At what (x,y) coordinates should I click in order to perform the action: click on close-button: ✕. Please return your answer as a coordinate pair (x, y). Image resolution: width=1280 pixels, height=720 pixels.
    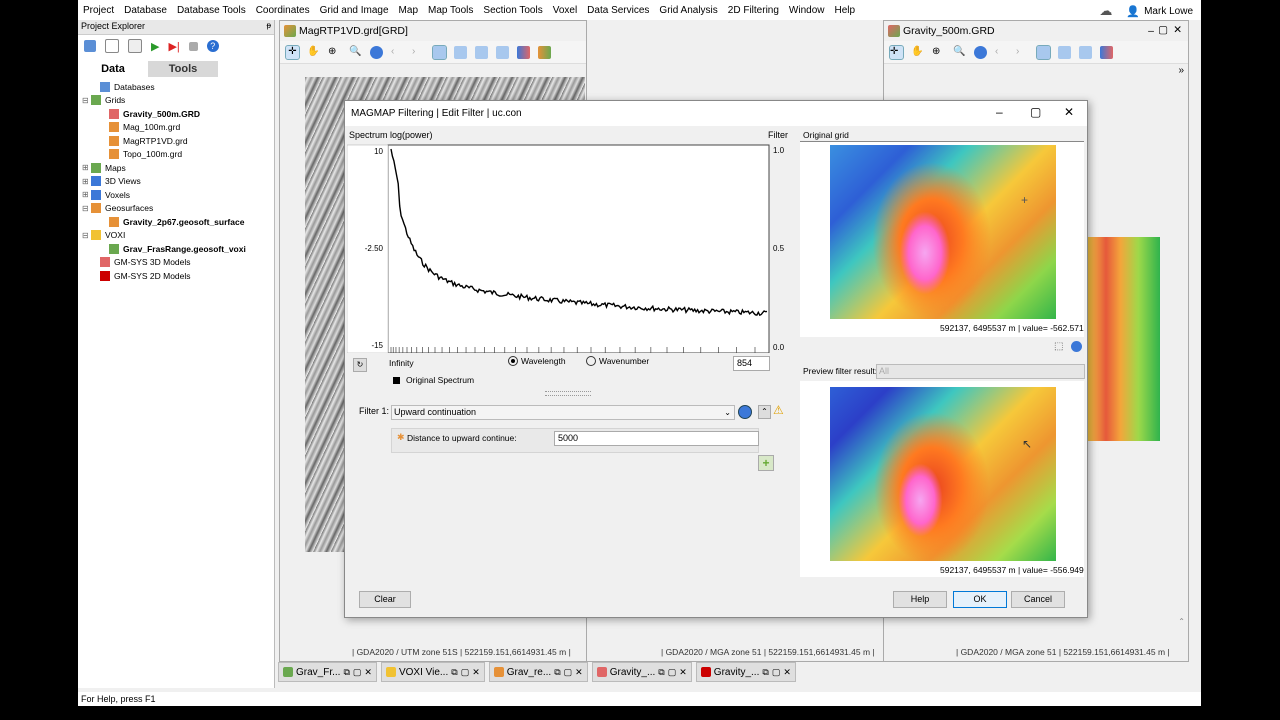
    Looking at the image, I should click on (1177, 30).